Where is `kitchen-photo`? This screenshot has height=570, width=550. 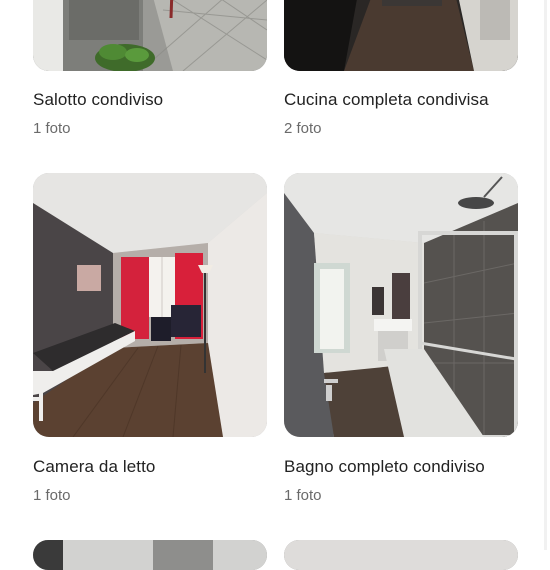 kitchen-photo is located at coordinates (401, 35).